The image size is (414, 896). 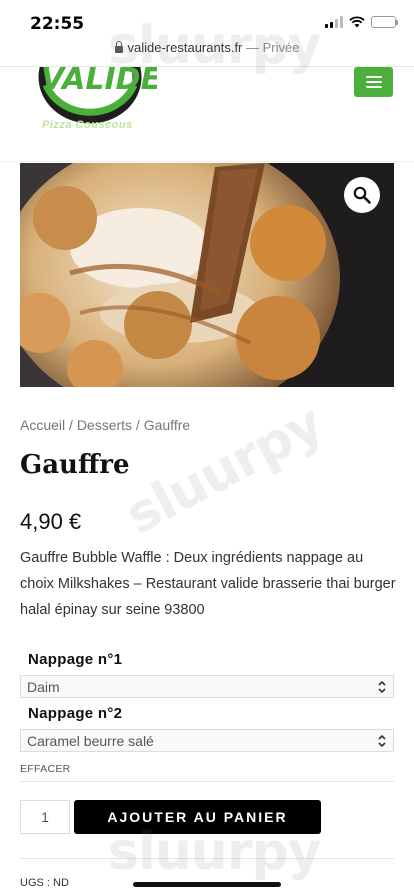 I want to click on nappage-2-value: Caramel beurre salé, so click(x=90, y=741).